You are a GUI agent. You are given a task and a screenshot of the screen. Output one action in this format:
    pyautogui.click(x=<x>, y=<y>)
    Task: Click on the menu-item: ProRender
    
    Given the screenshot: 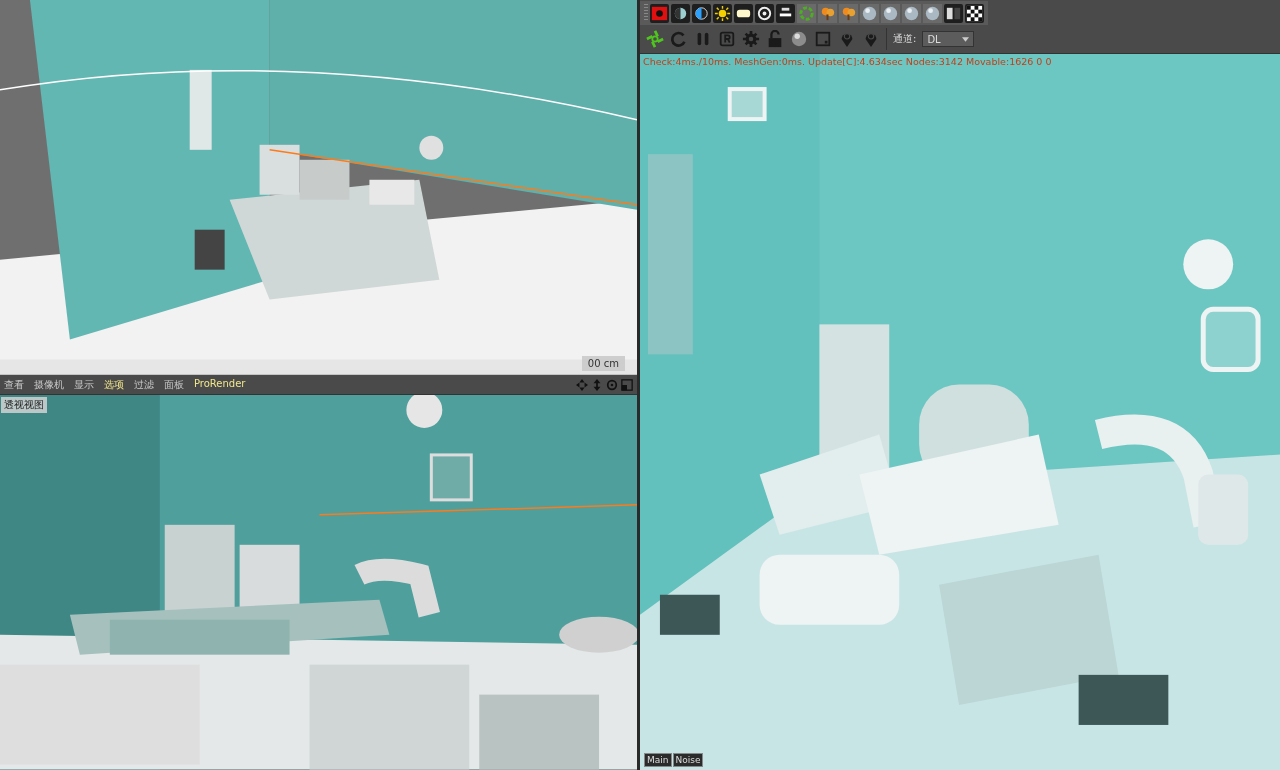 What is the action you would take?
    pyautogui.click(x=220, y=384)
    